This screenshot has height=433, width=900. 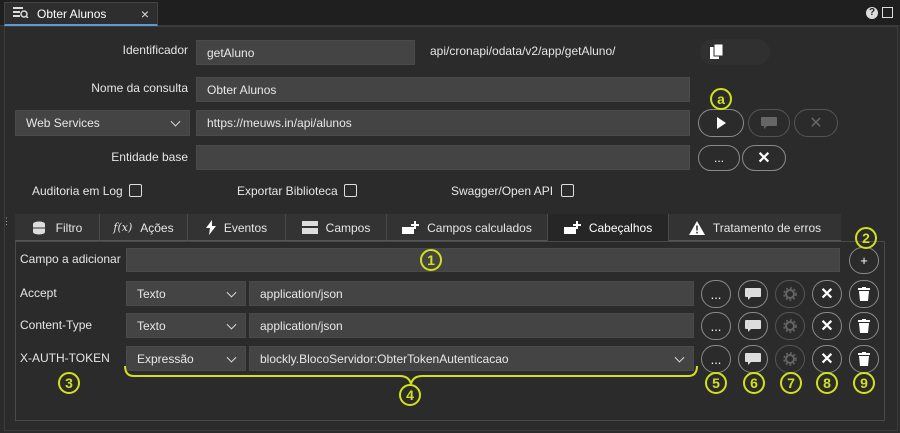 I want to click on nome-consulta-label: Nome da consulta, so click(x=139, y=88).